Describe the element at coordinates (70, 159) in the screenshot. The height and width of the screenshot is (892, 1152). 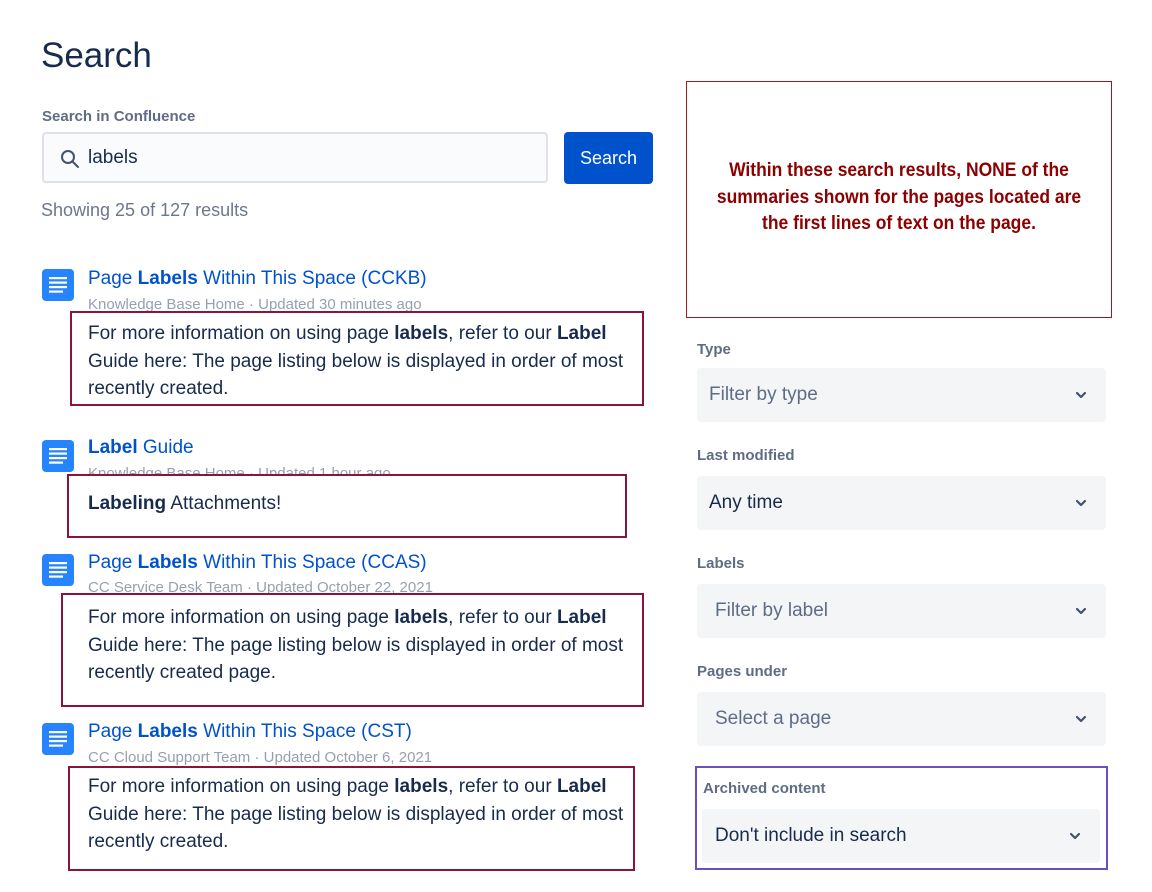
I see `search-icon` at that location.